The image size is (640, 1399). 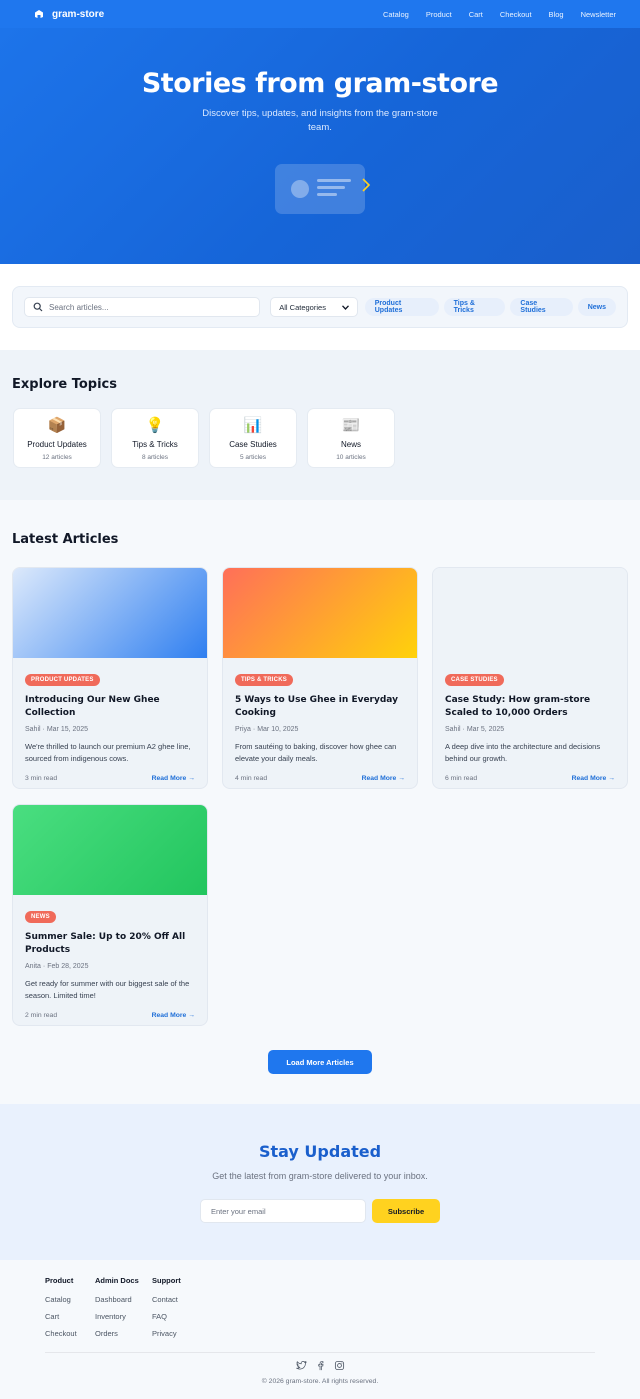 What do you see at coordinates (401, 307) in the screenshot?
I see `pill-product-updates: Product Updates` at bounding box center [401, 307].